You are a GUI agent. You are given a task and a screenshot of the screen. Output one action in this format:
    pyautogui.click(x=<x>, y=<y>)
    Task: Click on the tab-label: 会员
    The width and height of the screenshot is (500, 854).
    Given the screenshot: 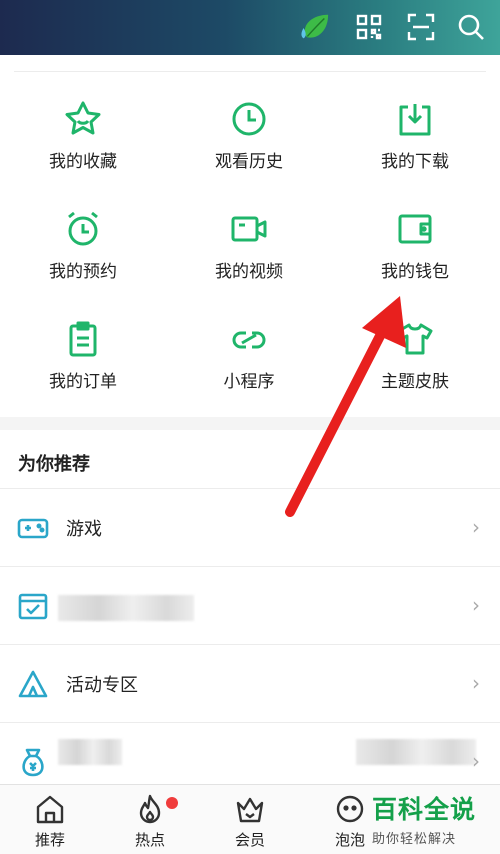 What is the action you would take?
    pyautogui.click(x=249, y=840)
    